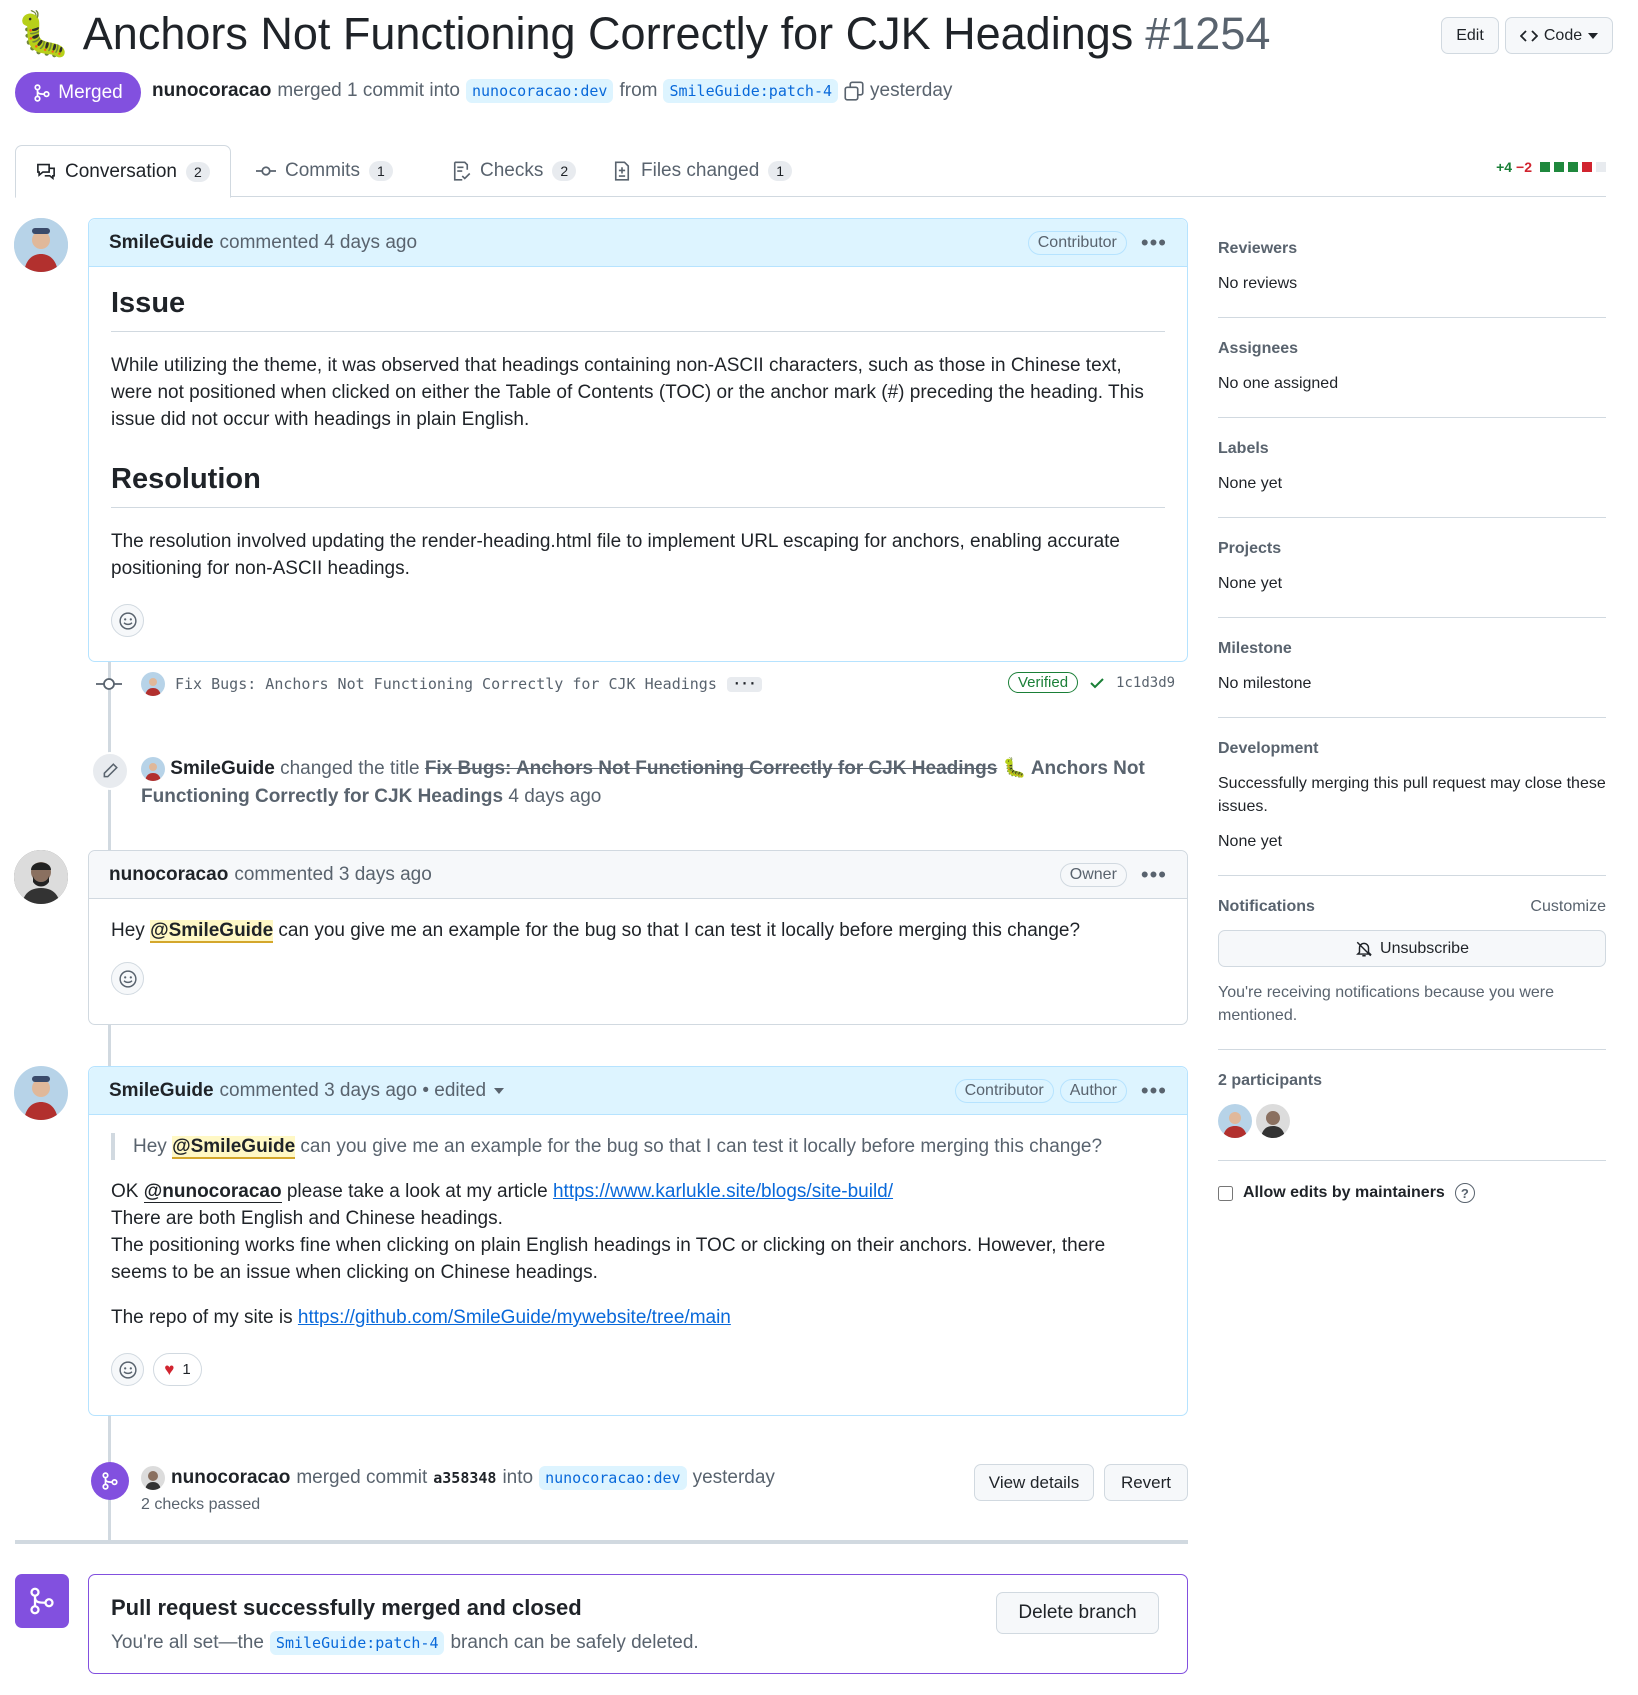  What do you see at coordinates (362, 1477) in the screenshot?
I see `merge-text: merged commit` at bounding box center [362, 1477].